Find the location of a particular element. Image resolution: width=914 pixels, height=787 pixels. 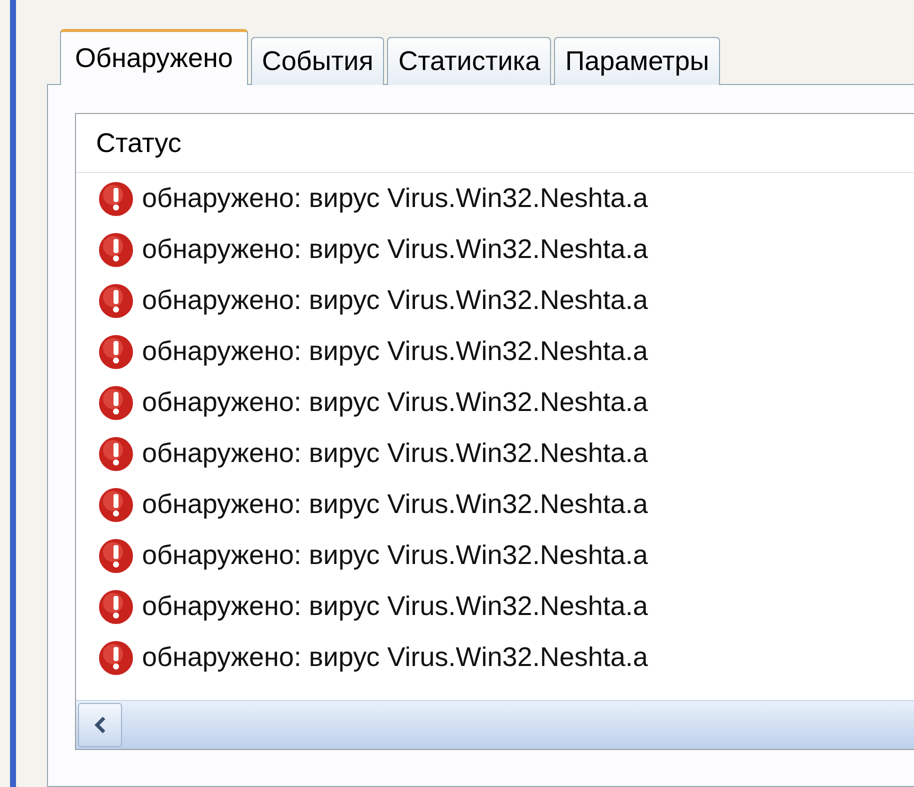

horizontal-scrollbar is located at coordinates (495, 724).